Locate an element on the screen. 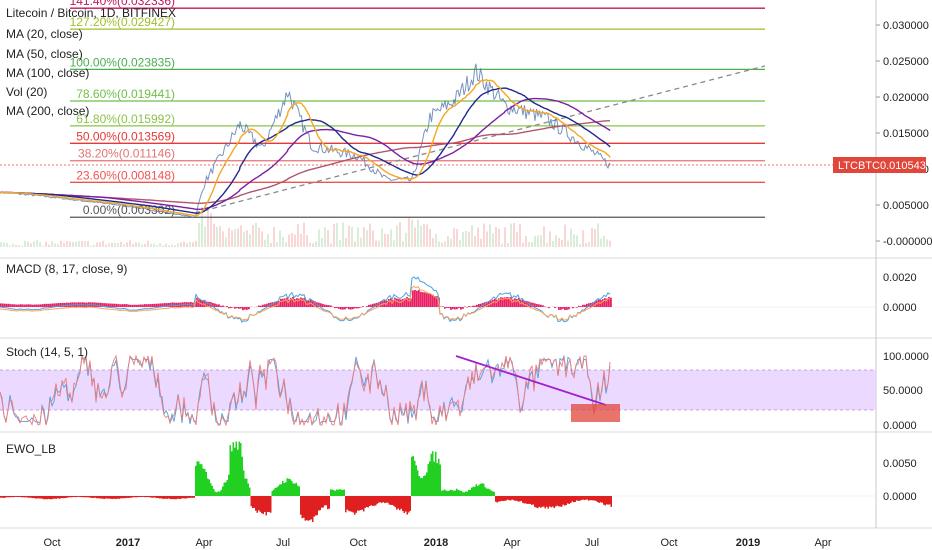  macd-label: MACD (8, 17, close, 9) is located at coordinates (66, 269).